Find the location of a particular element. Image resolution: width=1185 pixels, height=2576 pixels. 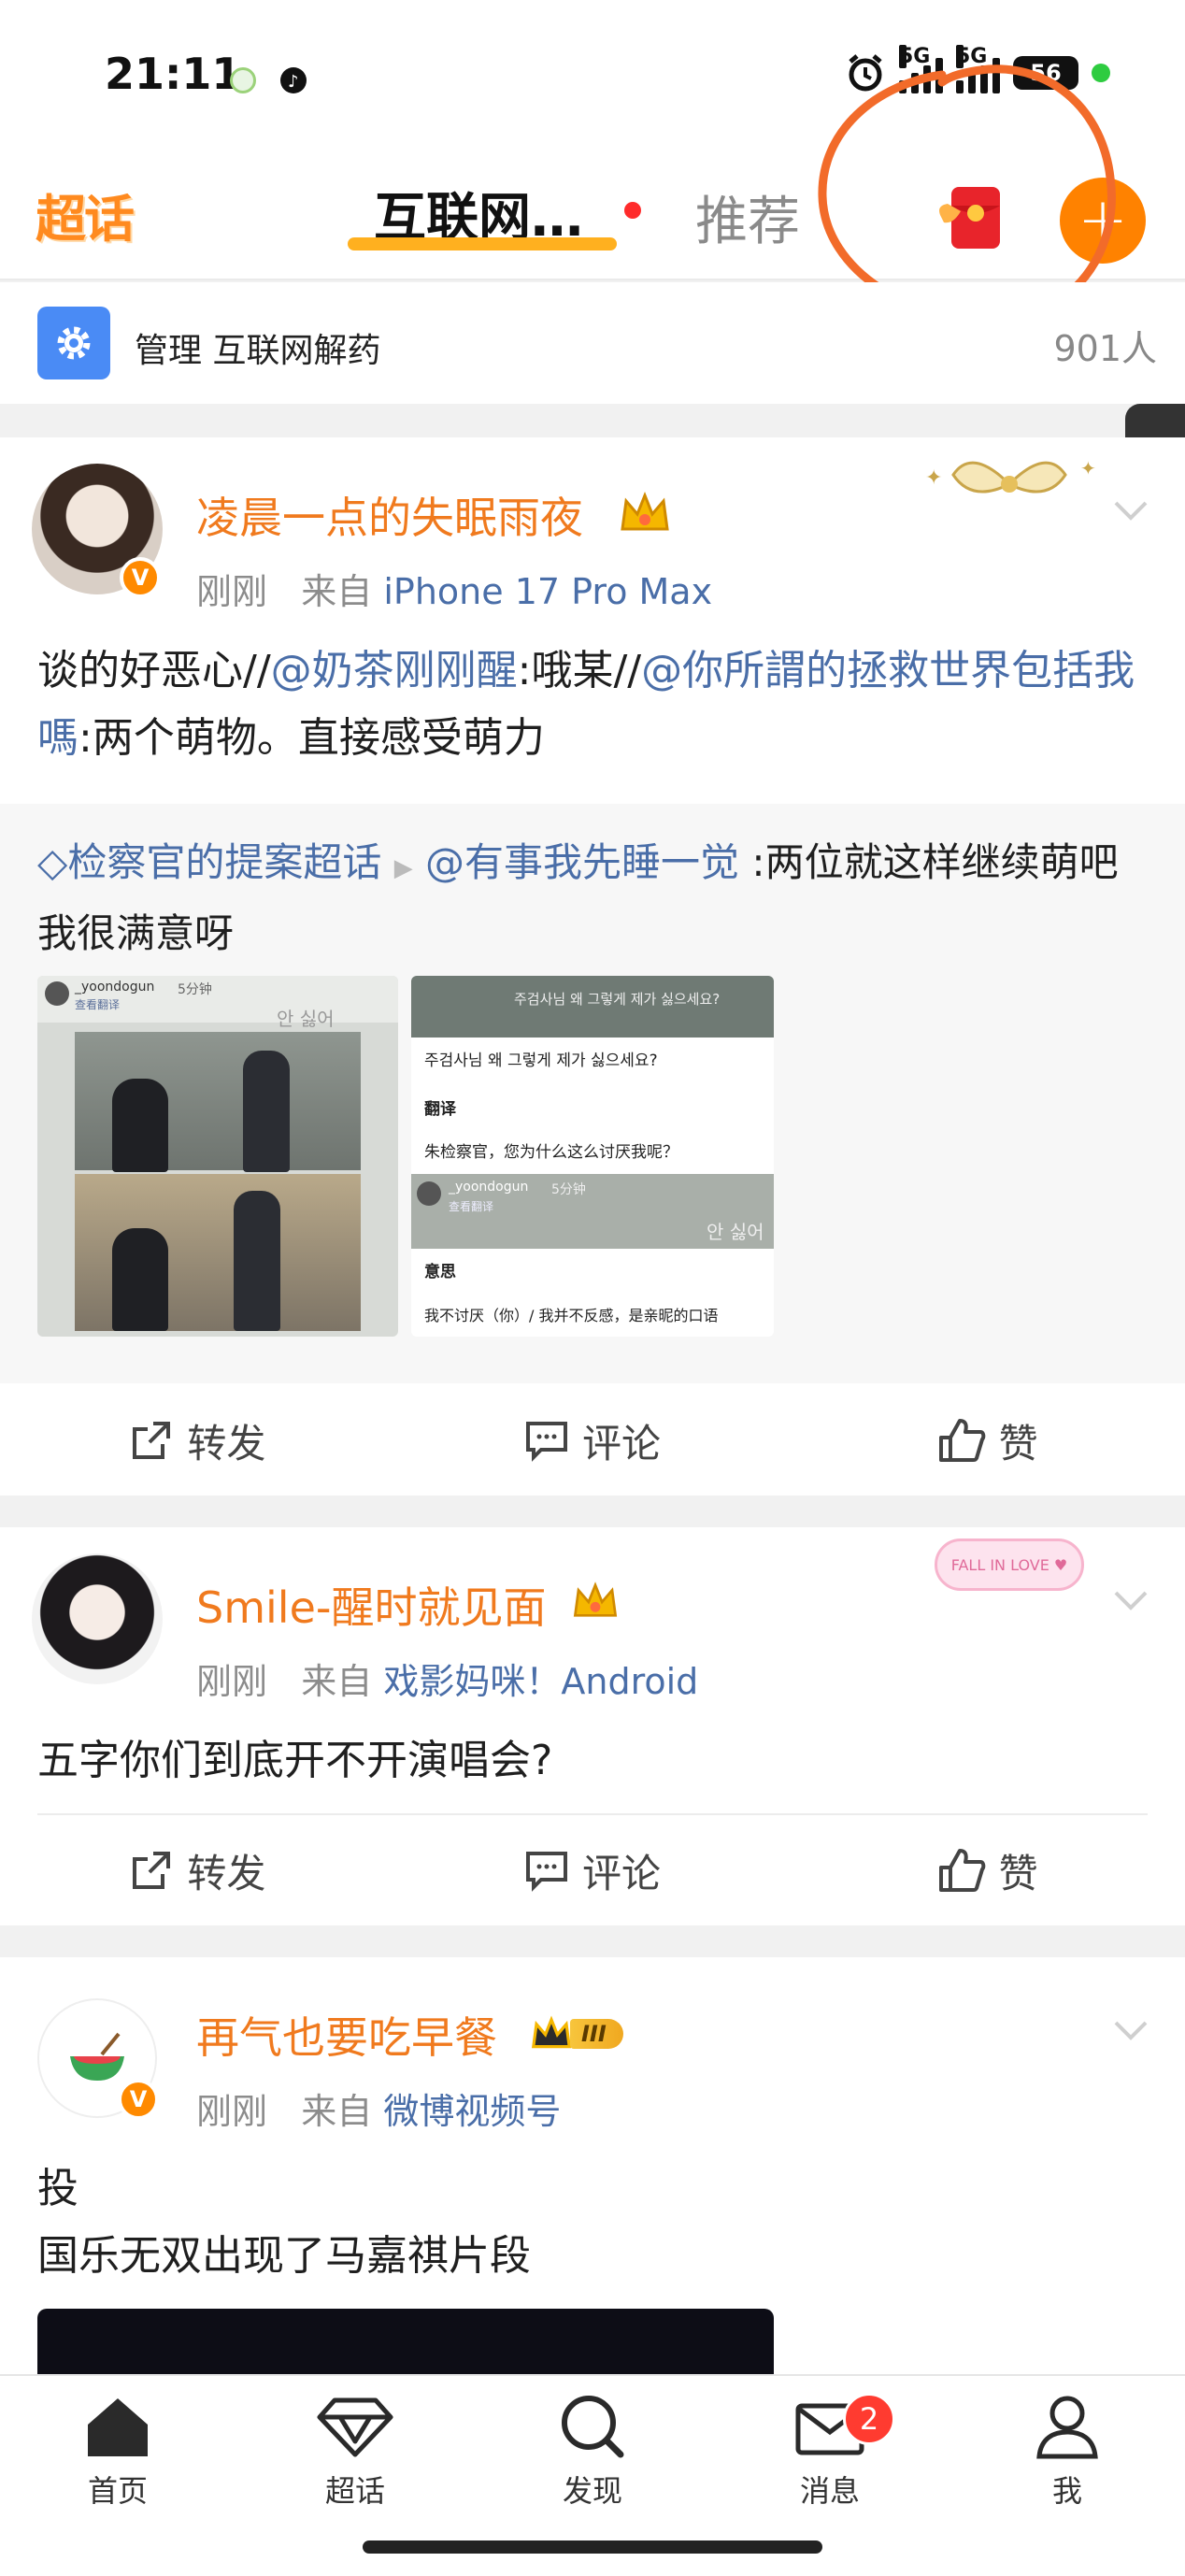

nav-home-label: 首页 is located at coordinates (117, 2491).